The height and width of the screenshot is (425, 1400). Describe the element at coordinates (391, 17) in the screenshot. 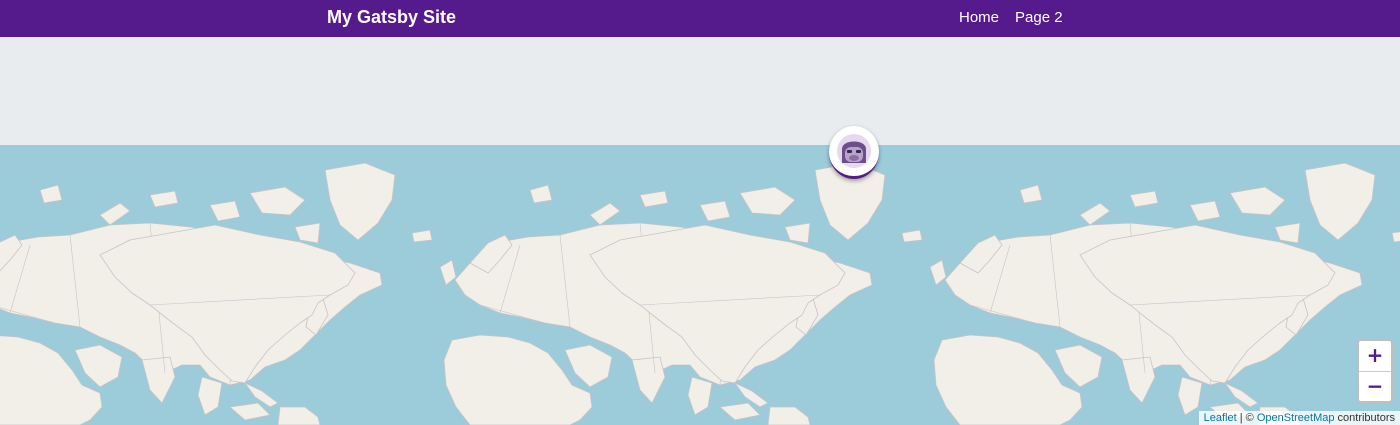

I see `site-title-link: My Gatsby Site` at that location.